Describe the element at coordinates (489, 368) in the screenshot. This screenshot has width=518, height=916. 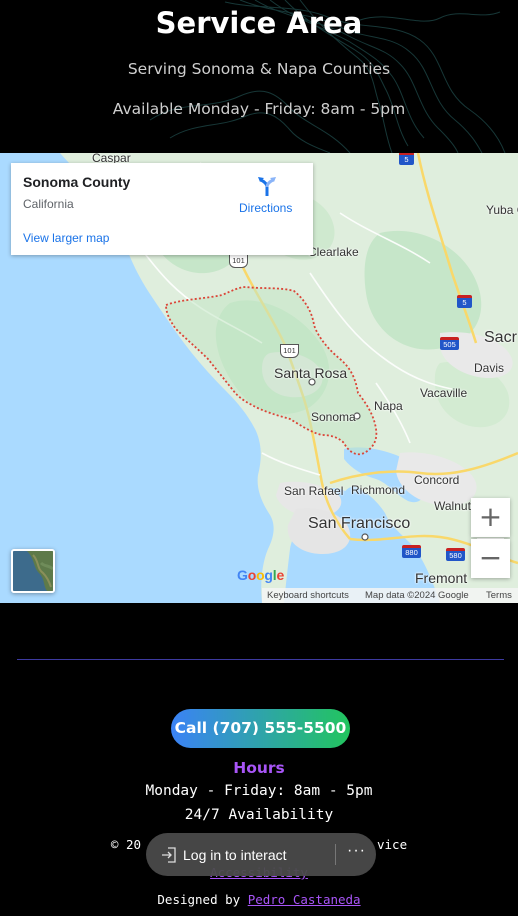
I see `place-label: Davis` at that location.